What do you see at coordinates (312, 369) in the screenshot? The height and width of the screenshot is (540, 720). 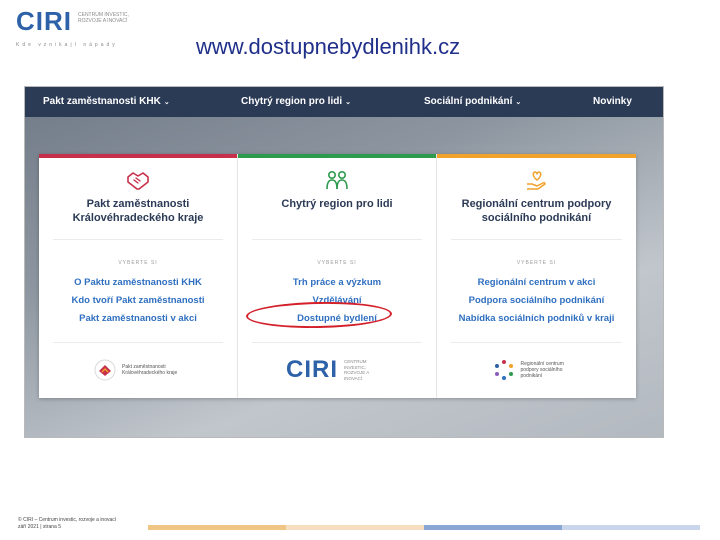 I see `ciri-partner-logo-text: CIRI` at bounding box center [312, 369].